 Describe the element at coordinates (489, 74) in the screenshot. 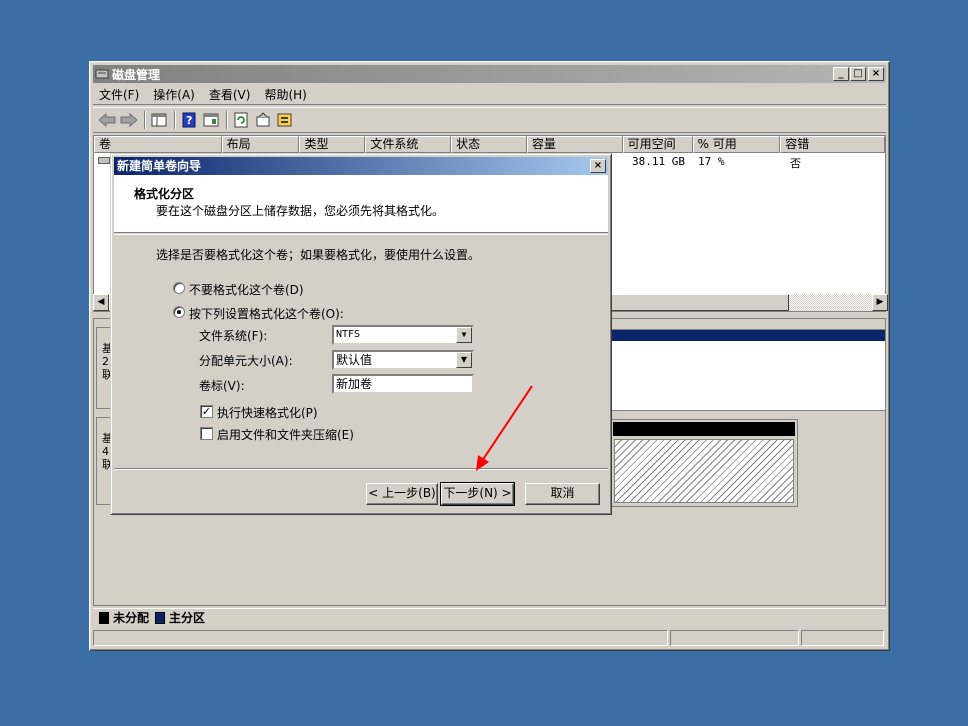

I see `title-bar: 磁盘管理 _ □ ×` at that location.